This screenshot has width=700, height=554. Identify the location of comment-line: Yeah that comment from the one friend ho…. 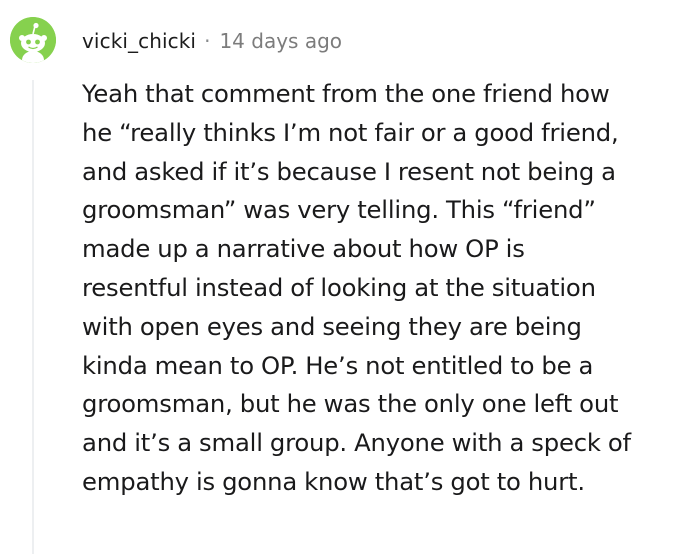
(346, 93).